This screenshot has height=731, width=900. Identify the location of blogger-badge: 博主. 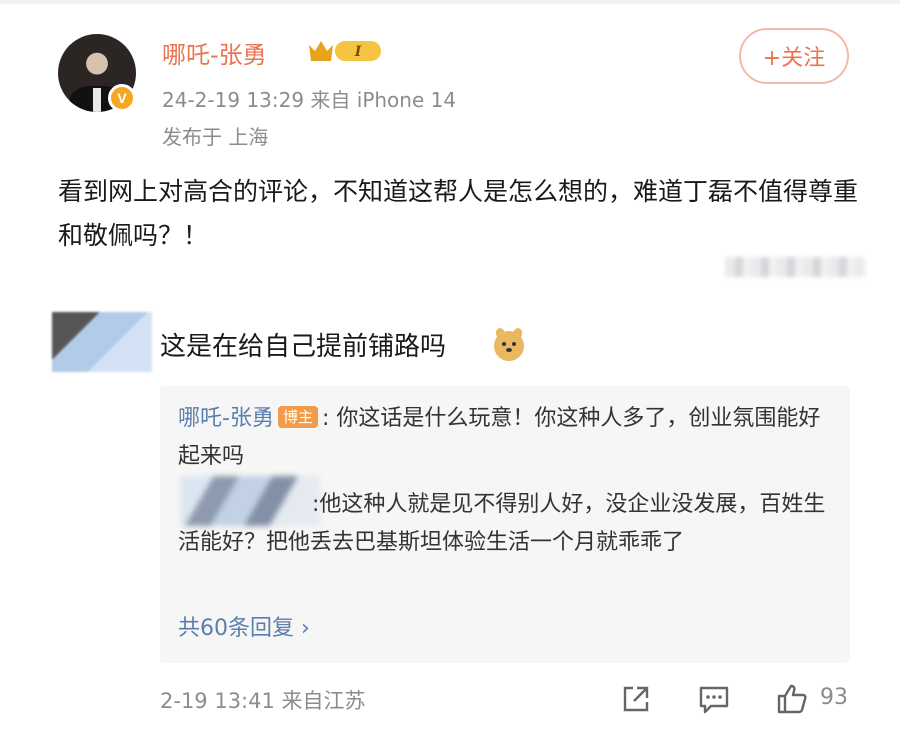
(297, 417).